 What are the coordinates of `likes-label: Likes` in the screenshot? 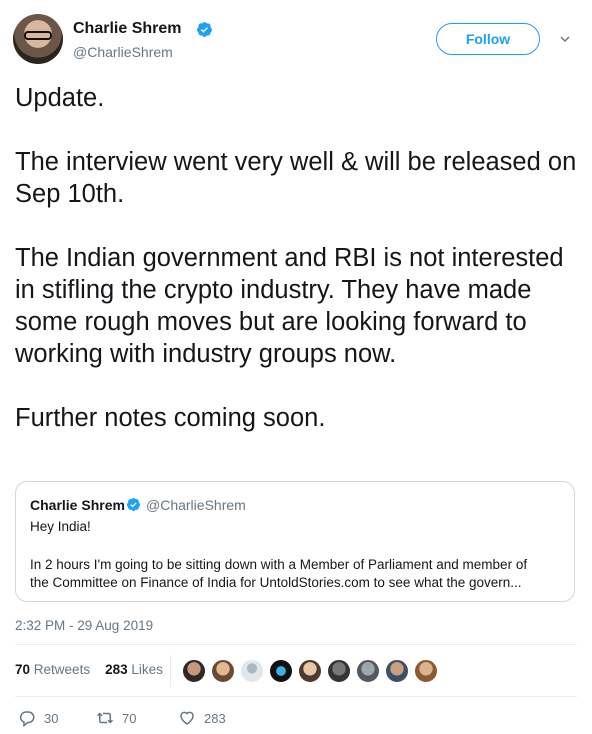 It's located at (147, 669).